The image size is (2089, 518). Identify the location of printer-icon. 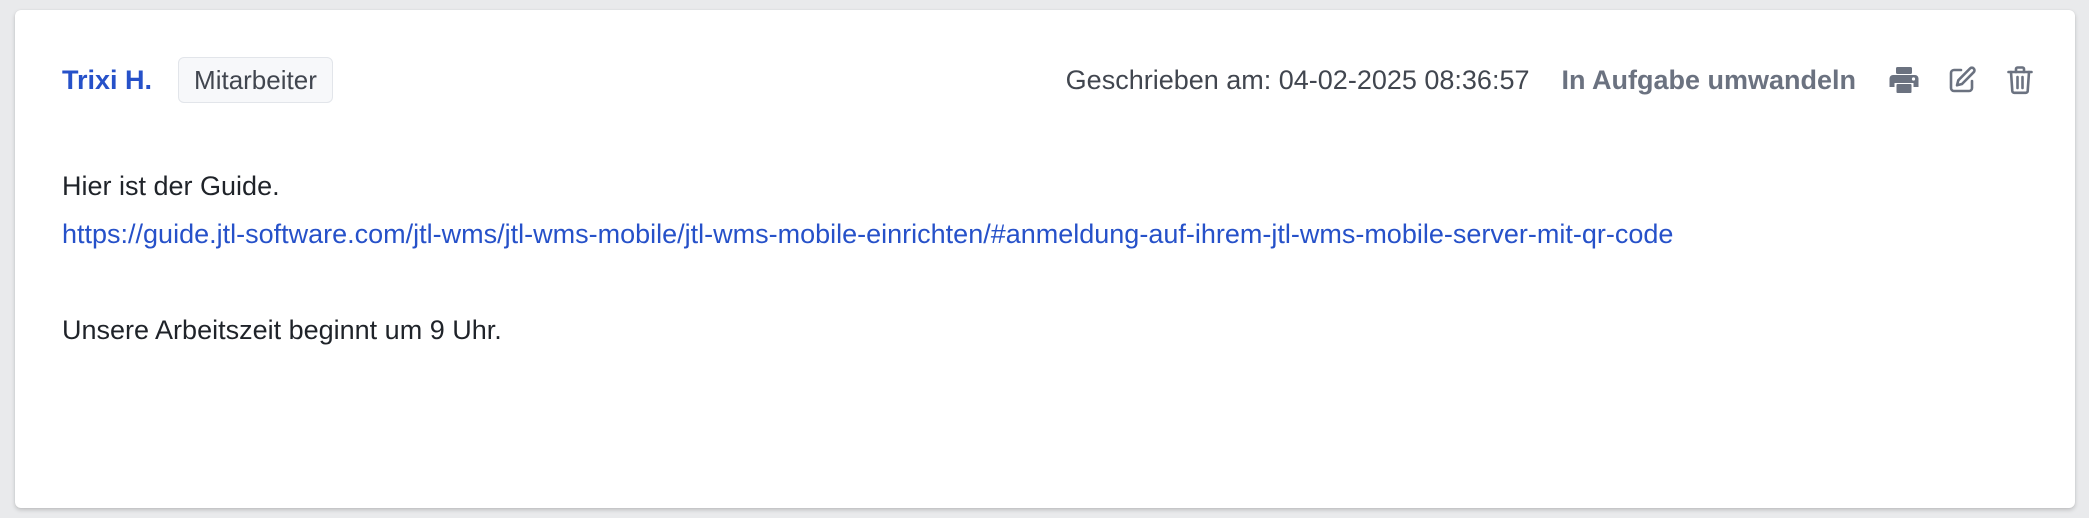
(1904, 80).